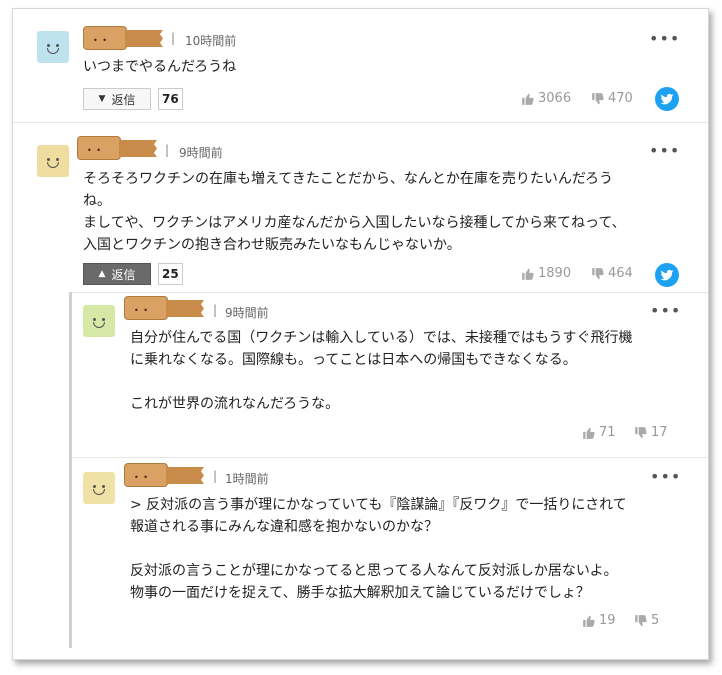  I want to click on dislike-count: 5, so click(655, 620).